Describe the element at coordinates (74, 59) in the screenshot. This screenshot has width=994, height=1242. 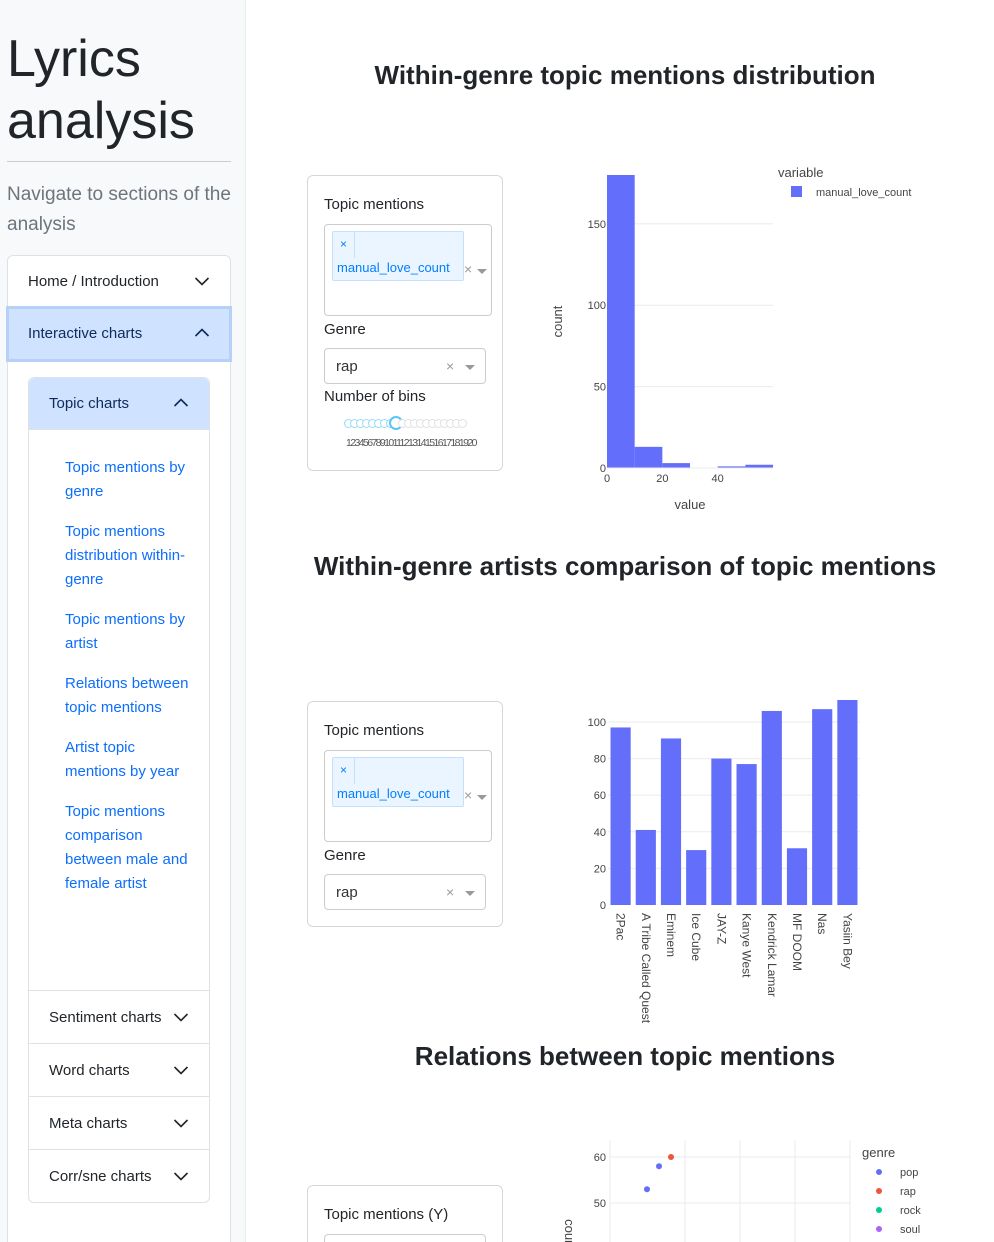
I see `app-title-line-1: Lyrics` at that location.